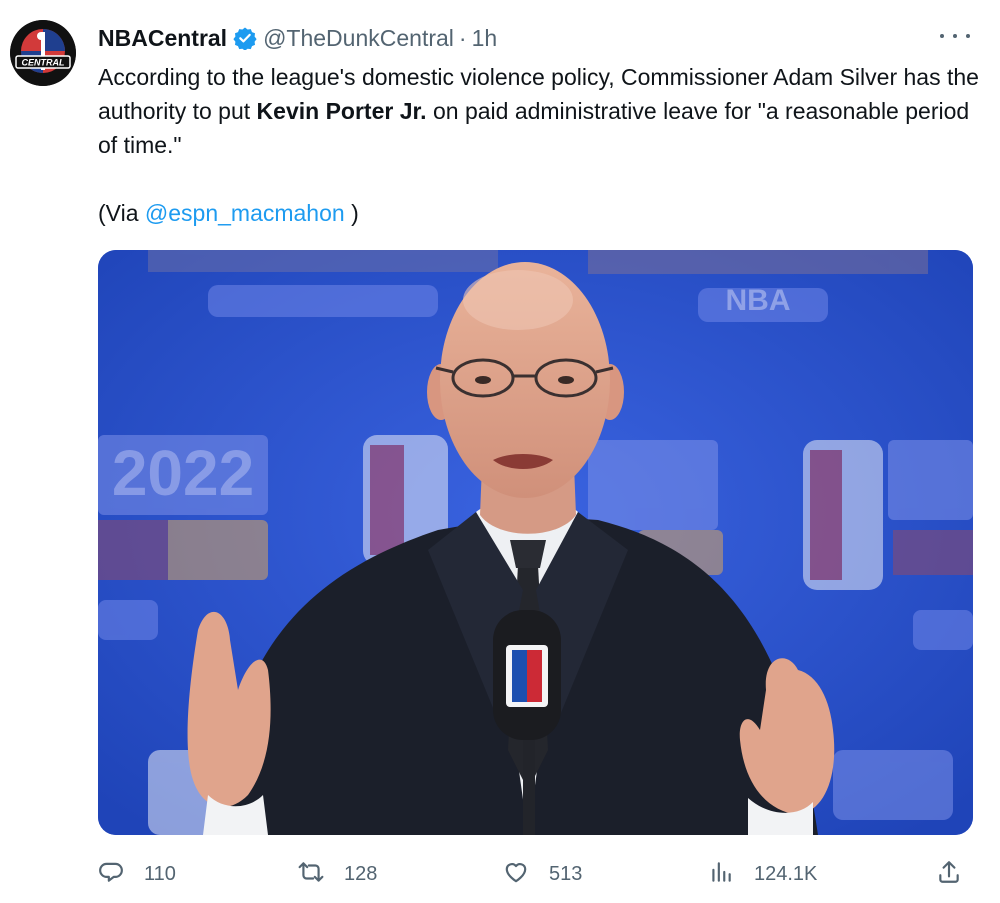  I want to click on via-prefix: (Via, so click(121, 213).